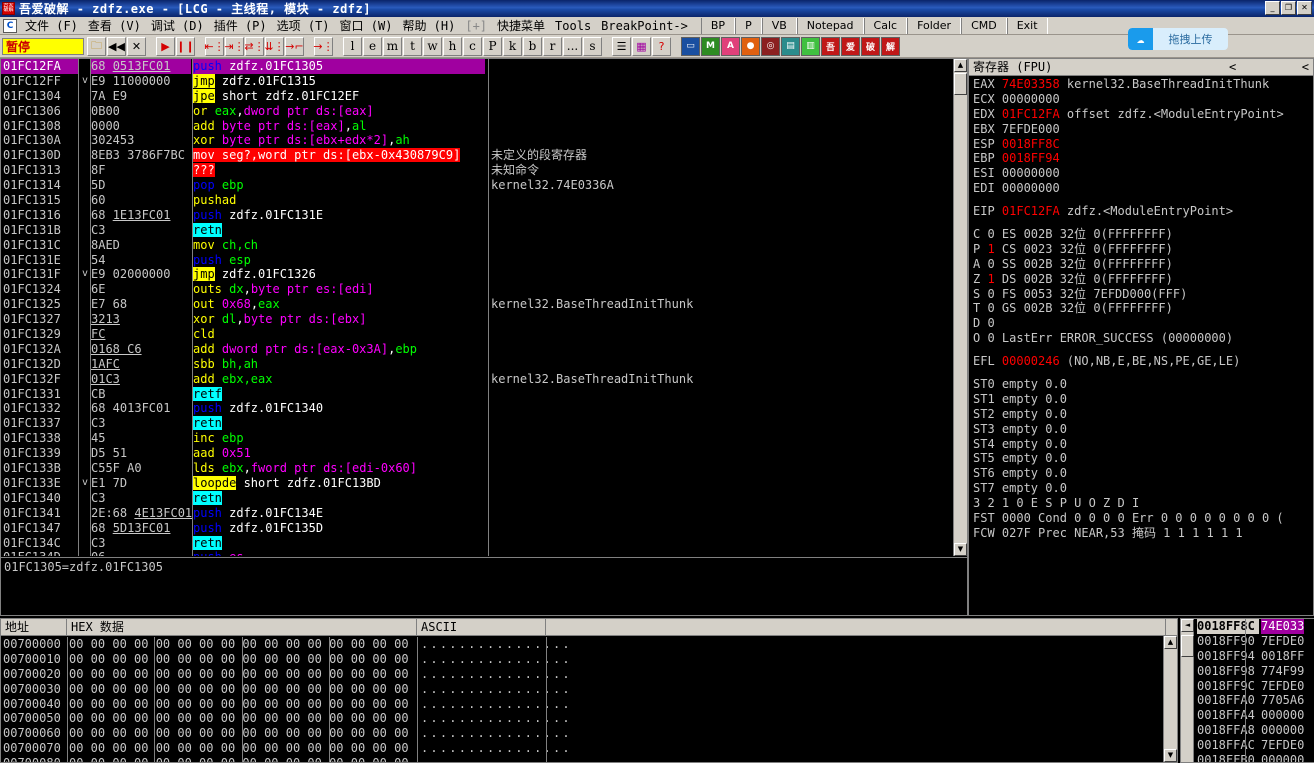 The image size is (1314, 763). What do you see at coordinates (136, 46) in the screenshot?
I see `close-program-icon: ✕` at bounding box center [136, 46].